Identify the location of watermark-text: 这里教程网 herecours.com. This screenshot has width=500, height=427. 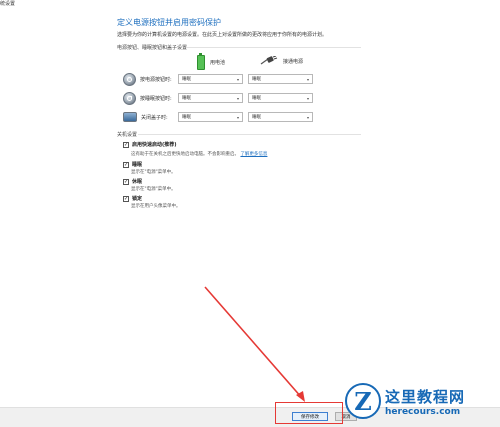
(425, 401).